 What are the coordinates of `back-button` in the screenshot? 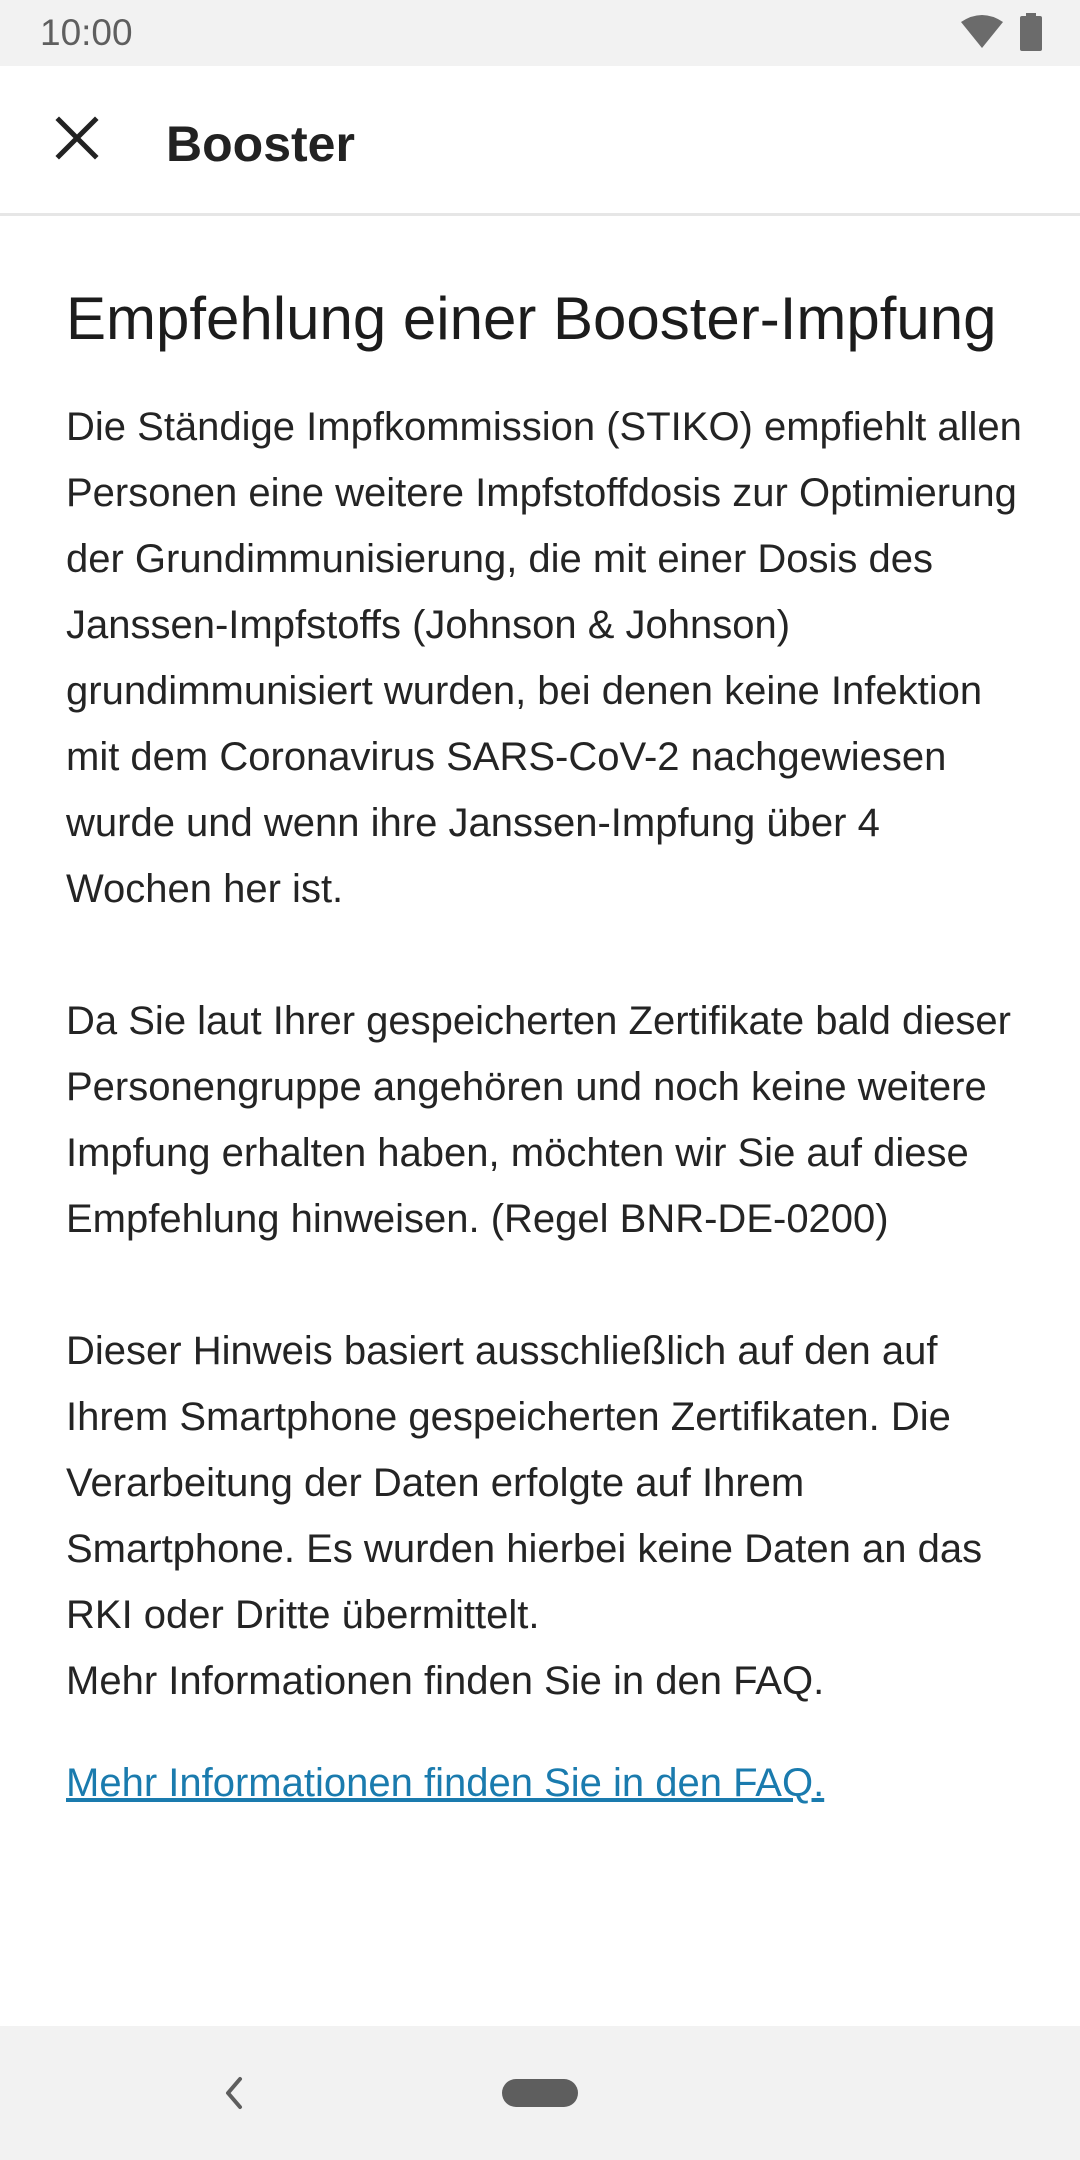 It's located at (234, 2093).